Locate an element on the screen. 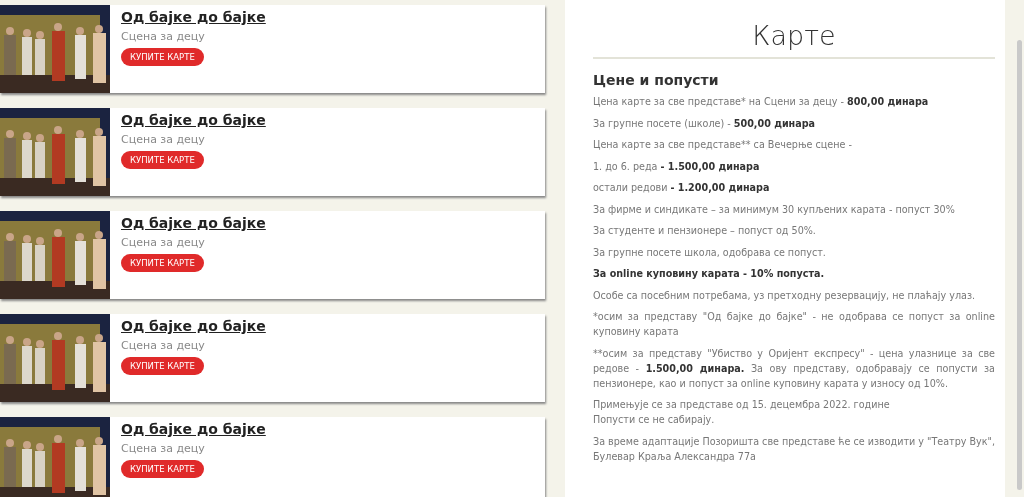 The image size is (1024, 497). paragraph: За фирме и синдикате – за минимум 30 купљених карата - попуст 30% is located at coordinates (774, 209).